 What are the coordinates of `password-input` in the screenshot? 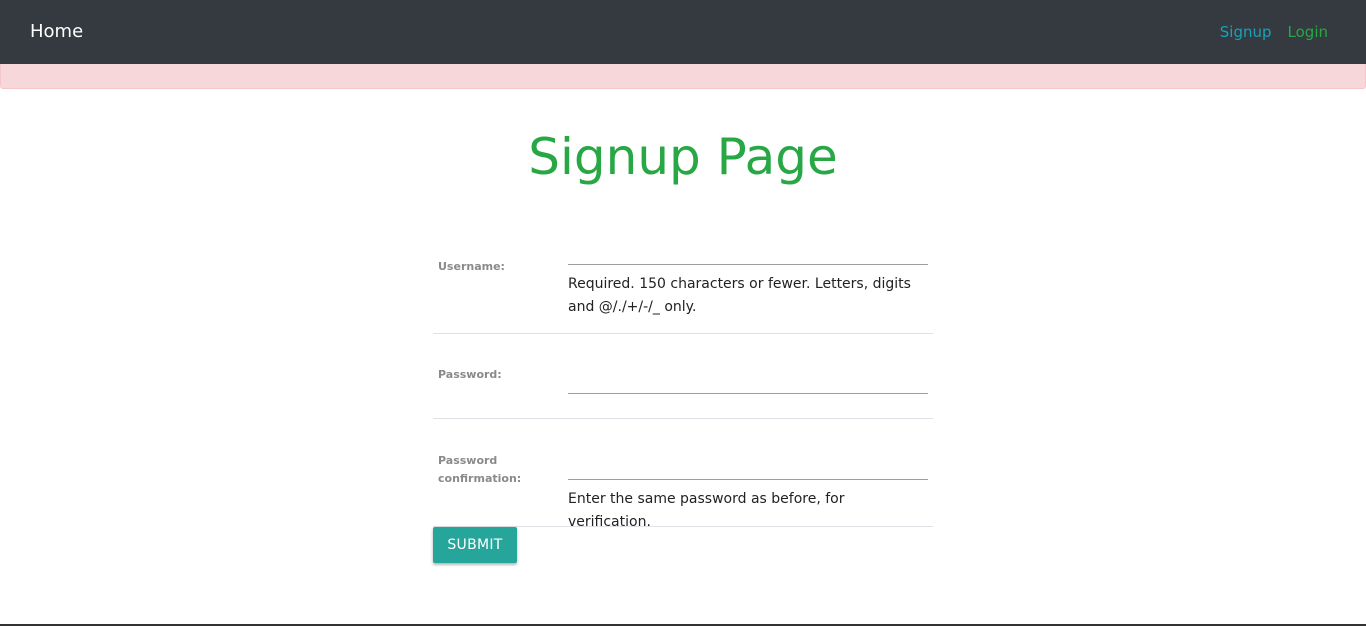 It's located at (748, 382).